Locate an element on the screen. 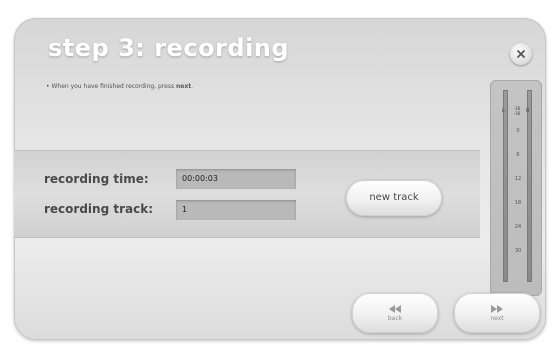 This screenshot has height=351, width=554. close-button is located at coordinates (521, 54).